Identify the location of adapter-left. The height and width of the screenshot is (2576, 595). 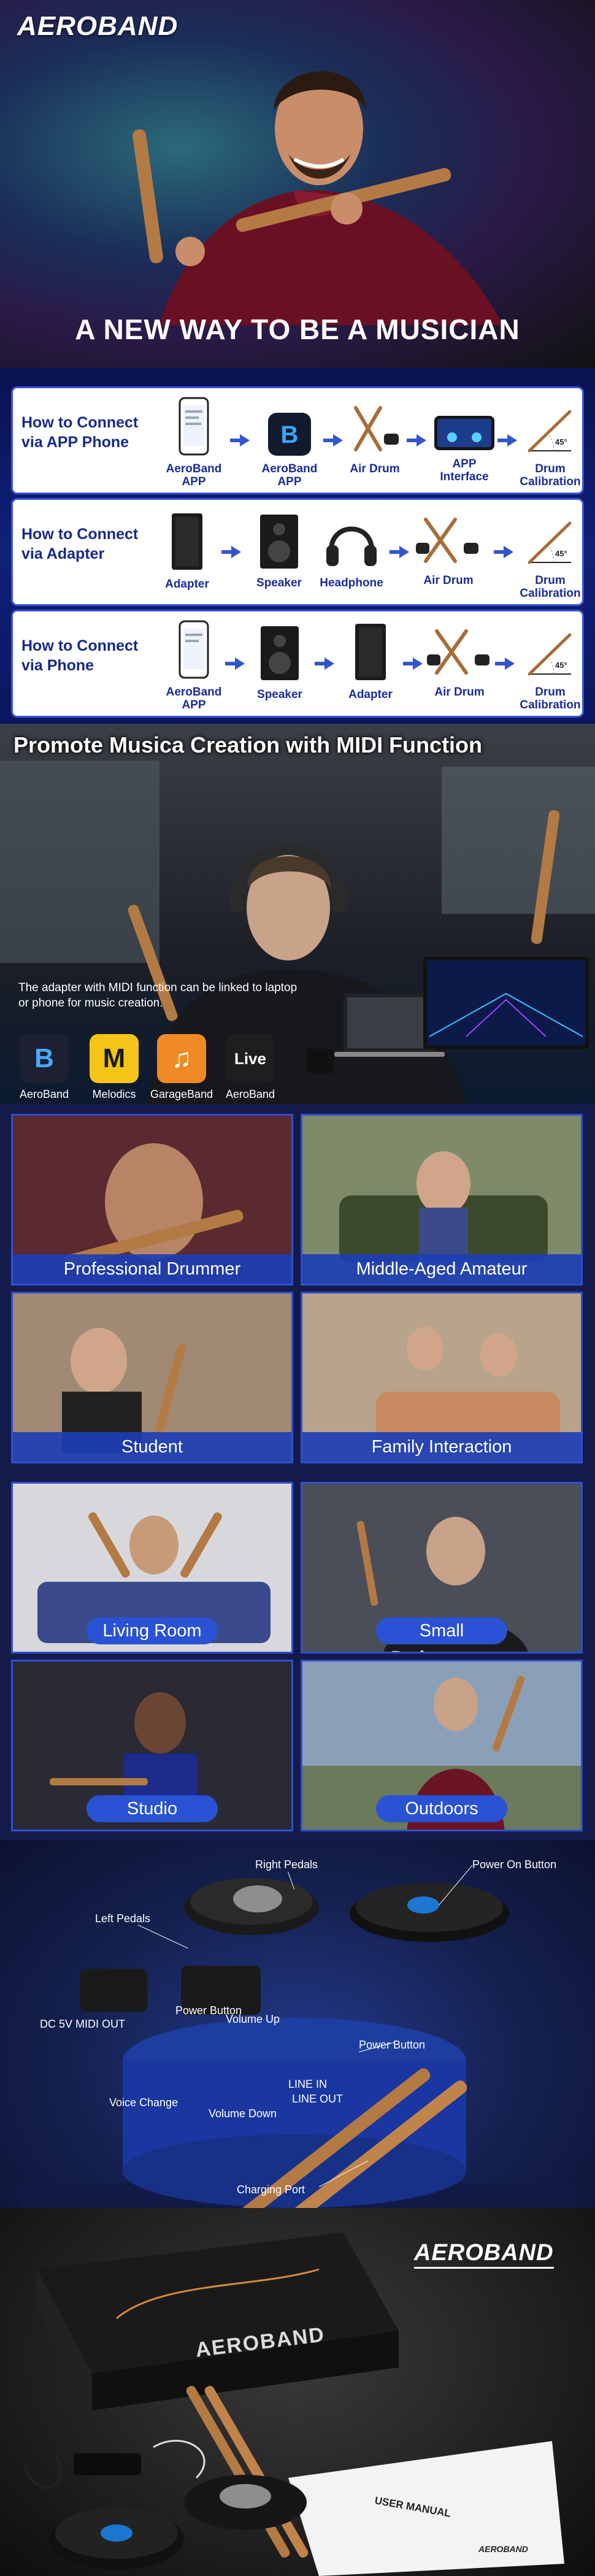
(113, 1990).